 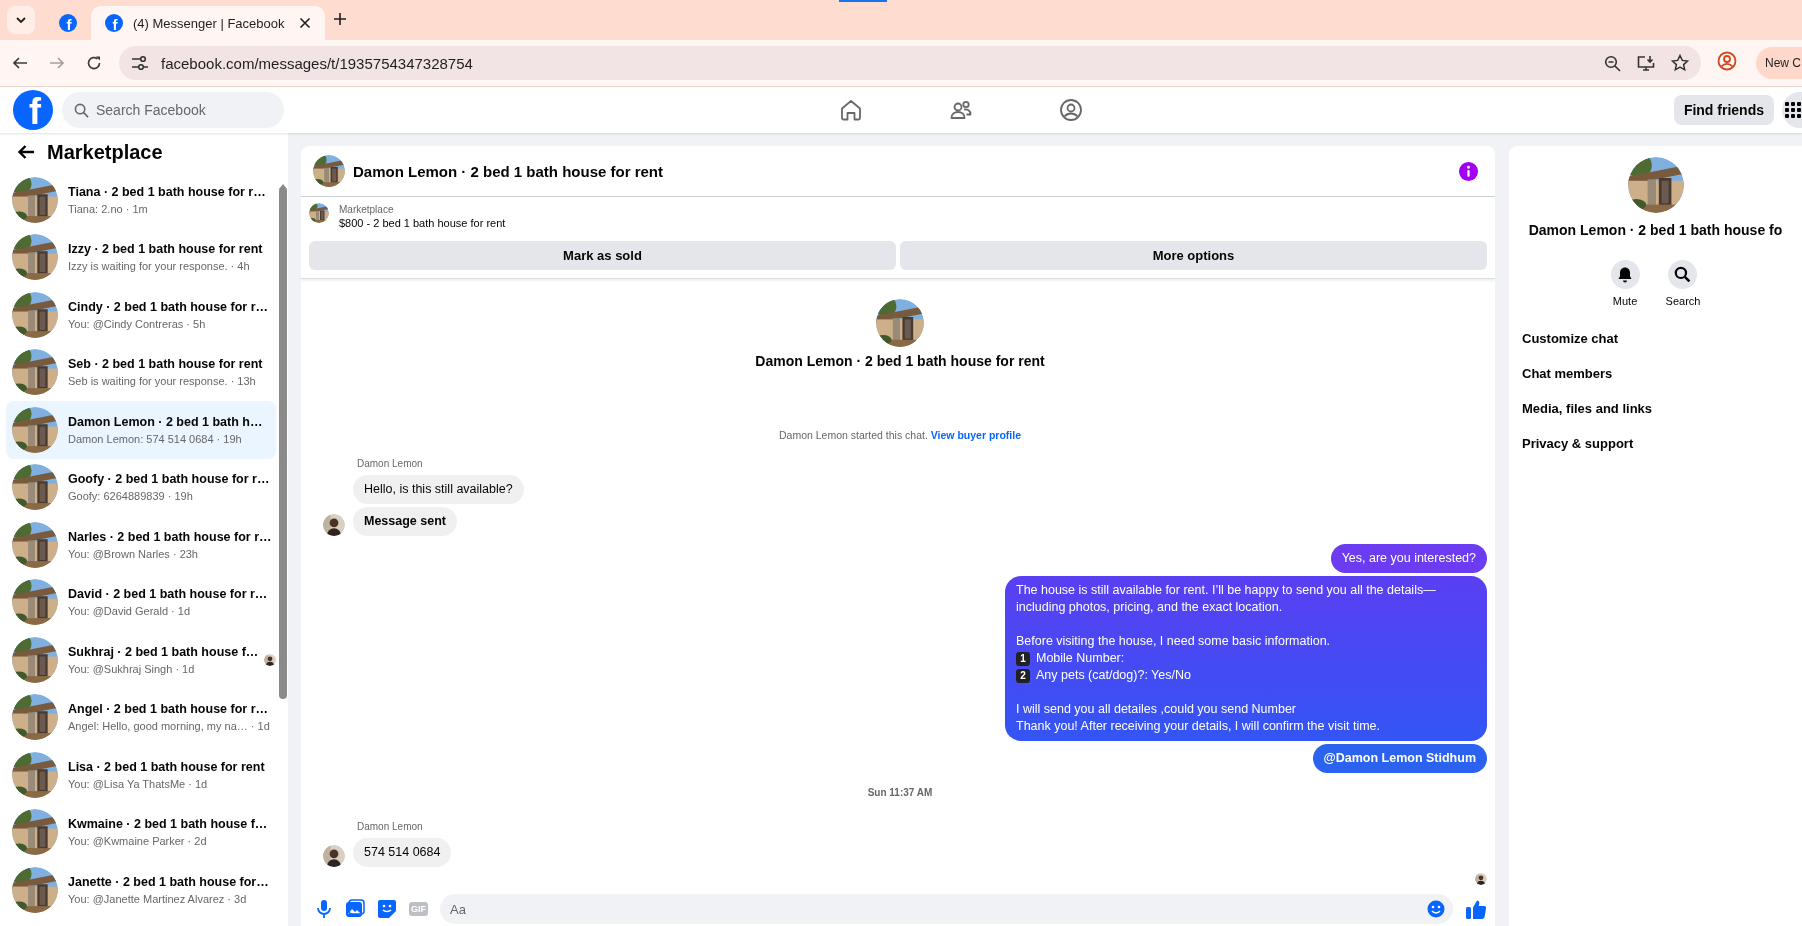 What do you see at coordinates (387, 909) in the screenshot?
I see `sticker-icon` at bounding box center [387, 909].